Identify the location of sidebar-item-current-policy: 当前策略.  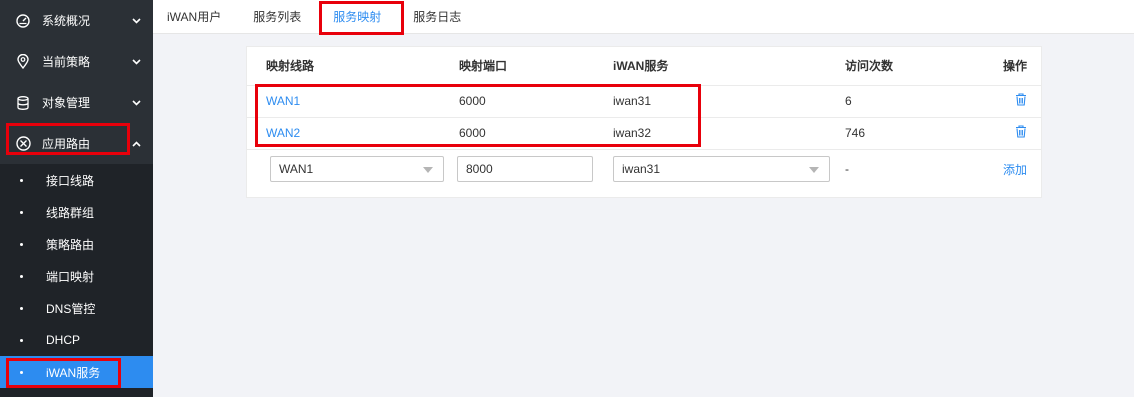
(76, 61).